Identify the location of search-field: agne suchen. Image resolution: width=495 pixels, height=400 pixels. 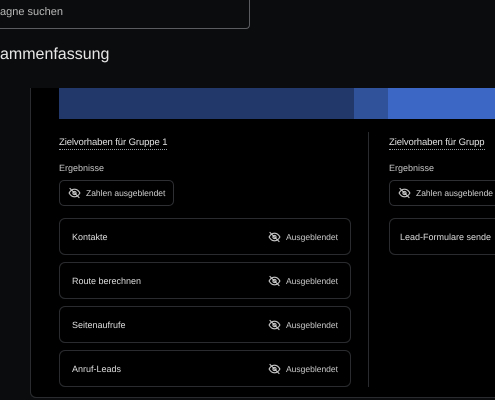
(125, 14).